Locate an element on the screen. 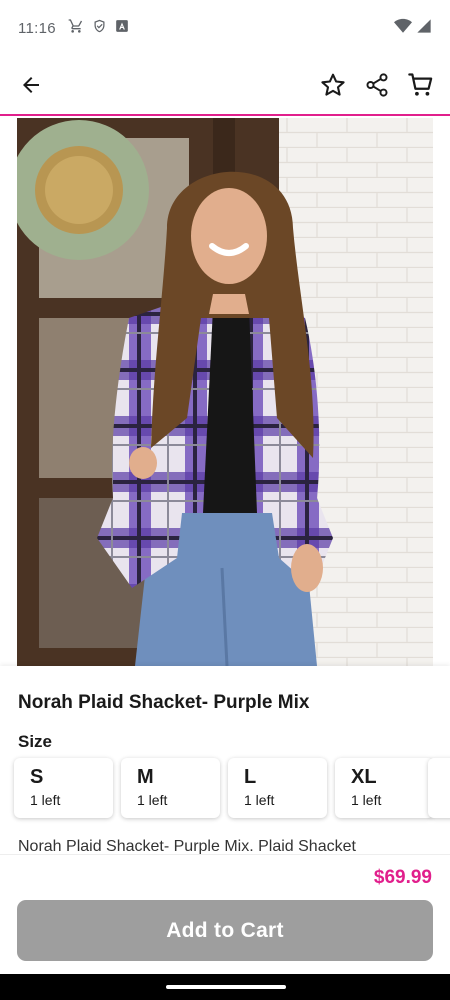  share-button is located at coordinates (377, 85).